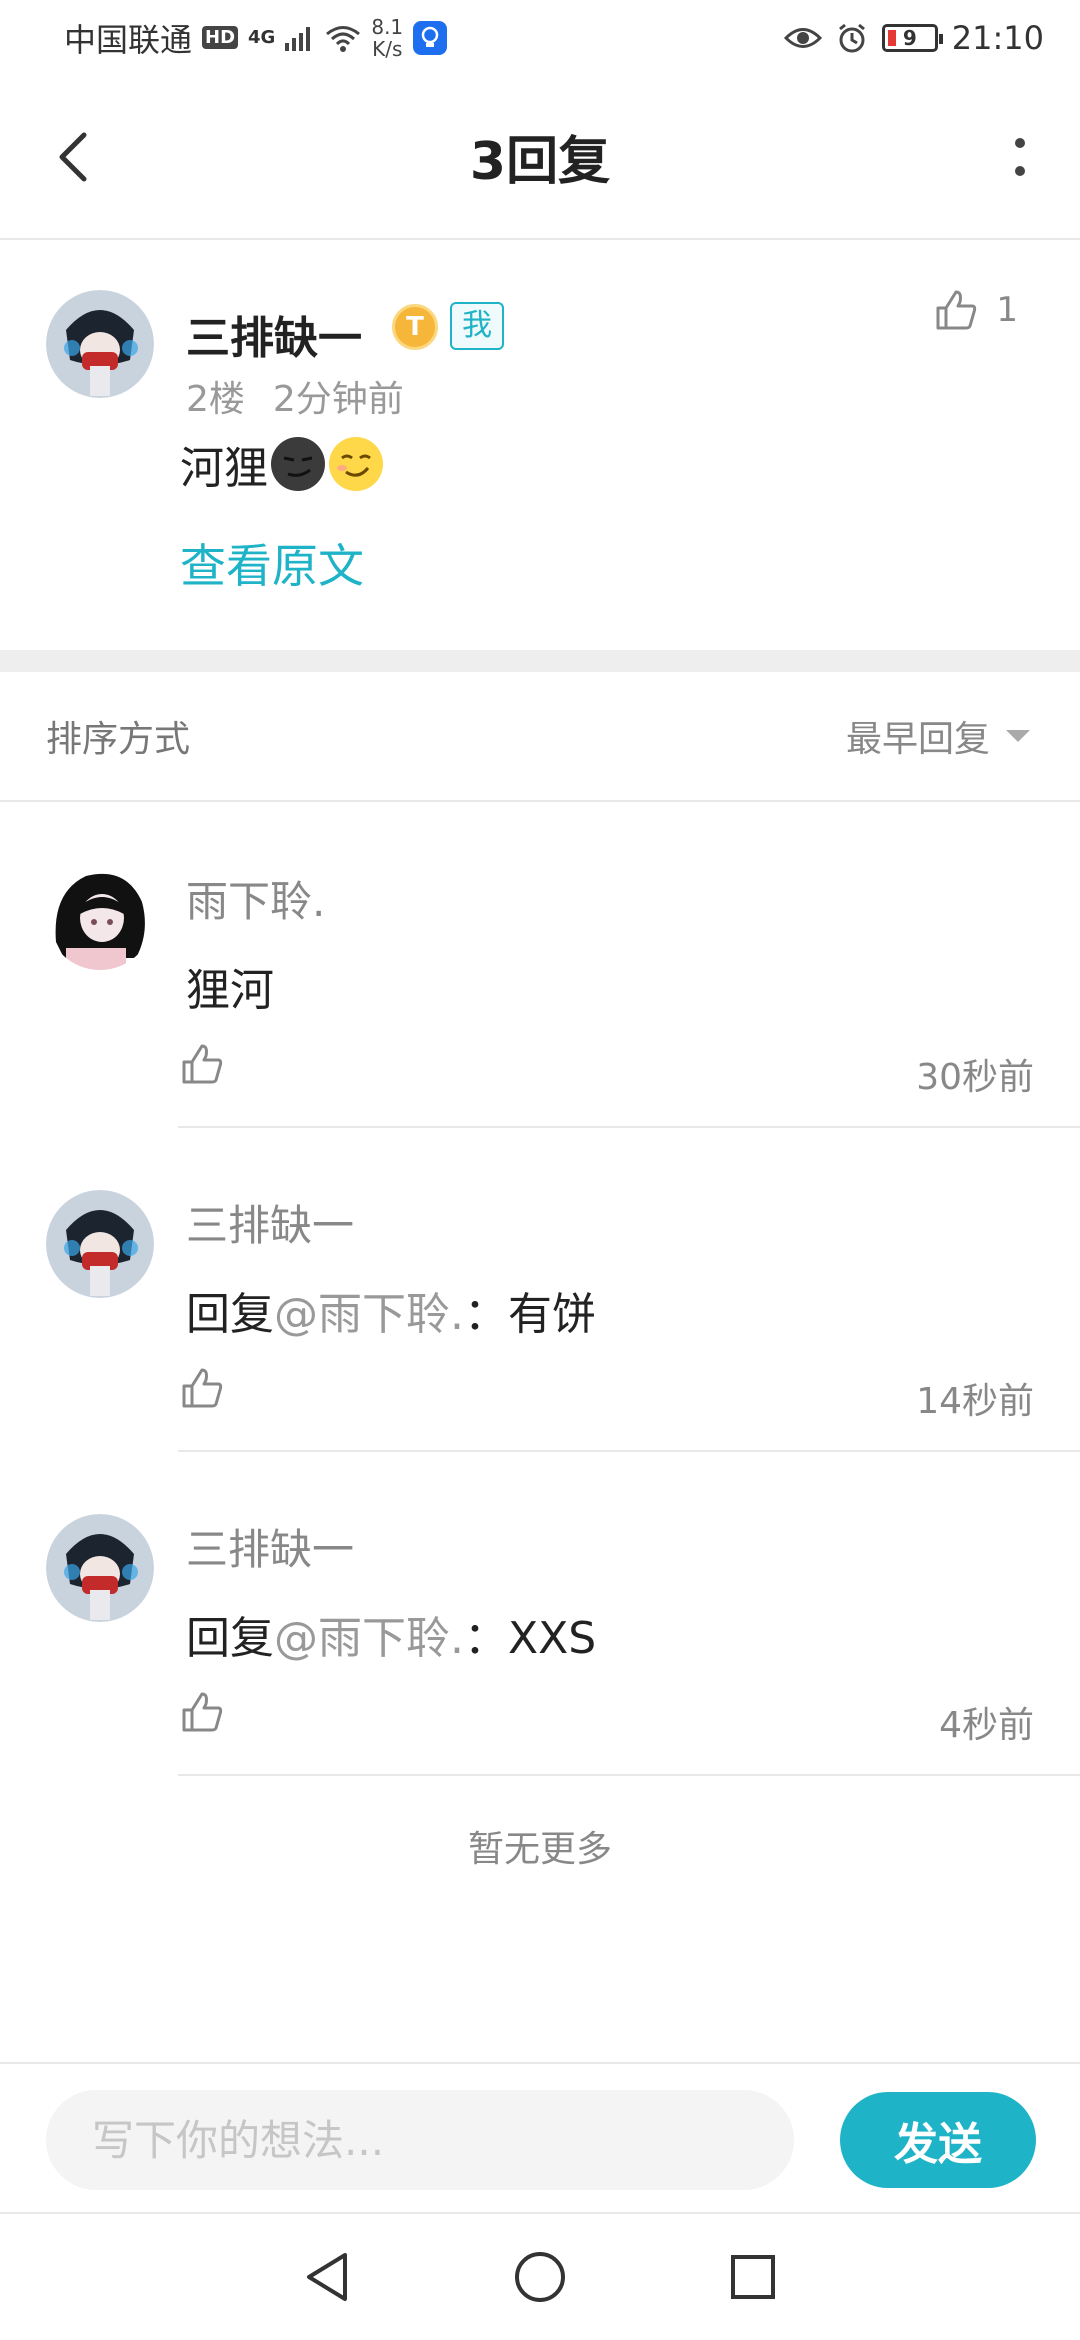  I want to click on post-time: 2分钟前, so click(338, 399).